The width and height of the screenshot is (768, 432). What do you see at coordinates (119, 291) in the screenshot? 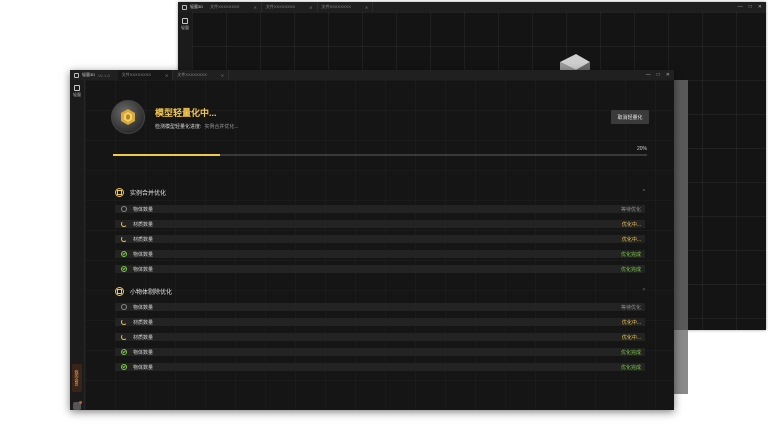
I see `small-object-cull-icon` at bounding box center [119, 291].